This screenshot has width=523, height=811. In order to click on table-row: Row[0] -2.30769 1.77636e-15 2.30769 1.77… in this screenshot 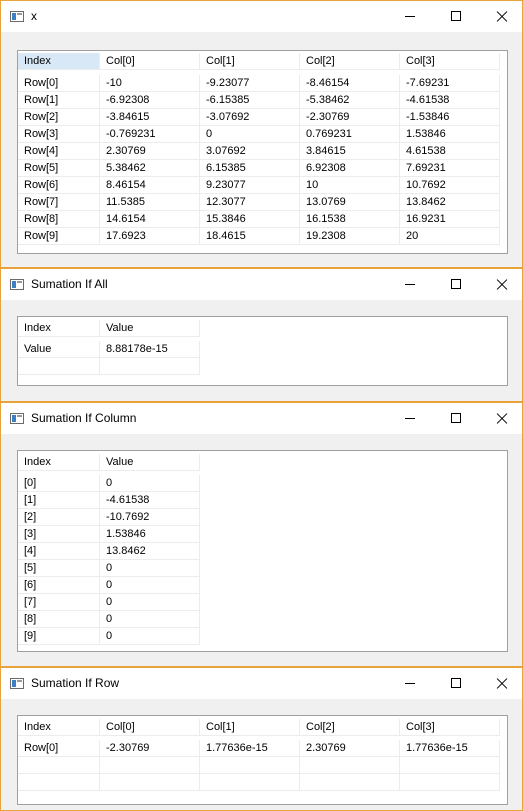, I will do `click(262, 748)`.